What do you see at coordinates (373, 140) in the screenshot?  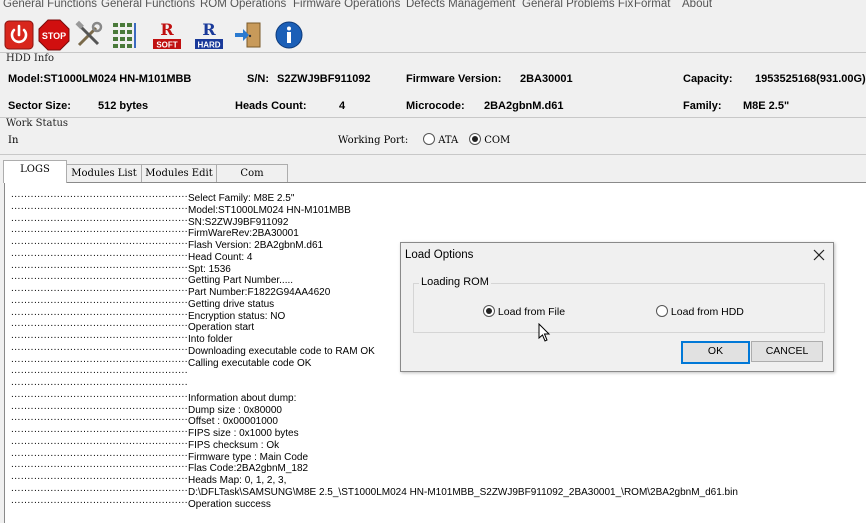 I see `working-port-label: Working Port:` at bounding box center [373, 140].